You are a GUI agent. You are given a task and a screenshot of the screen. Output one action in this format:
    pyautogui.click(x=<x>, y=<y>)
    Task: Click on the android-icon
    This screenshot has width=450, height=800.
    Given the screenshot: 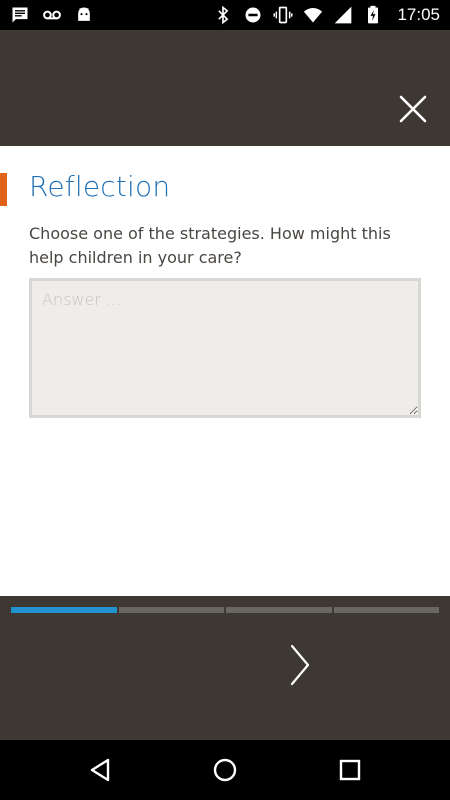 What is the action you would take?
    pyautogui.click(x=84, y=14)
    